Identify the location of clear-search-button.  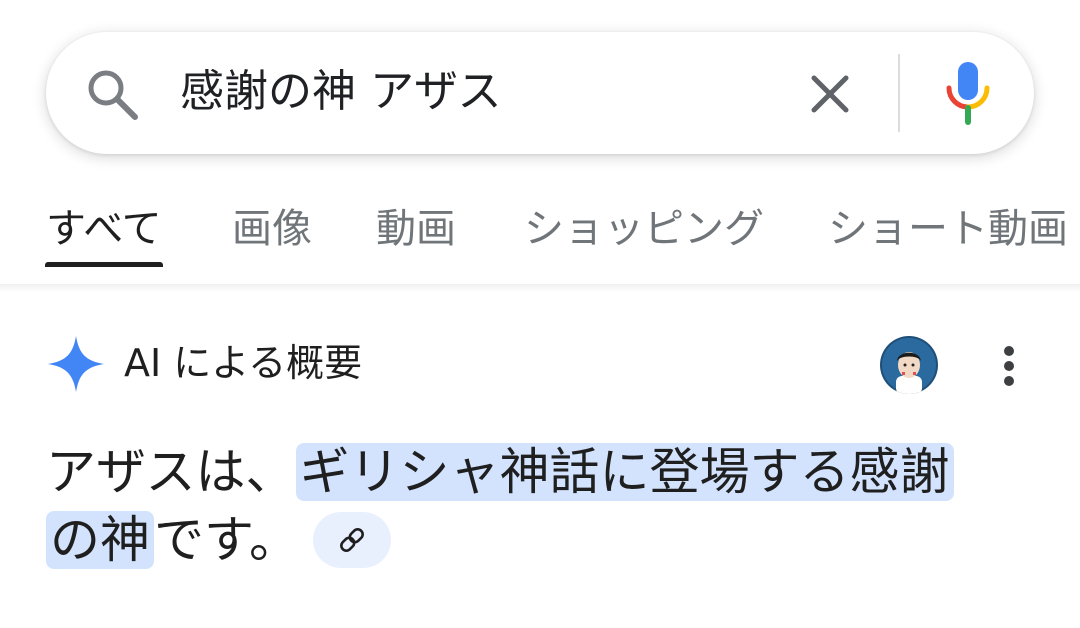
(830, 94).